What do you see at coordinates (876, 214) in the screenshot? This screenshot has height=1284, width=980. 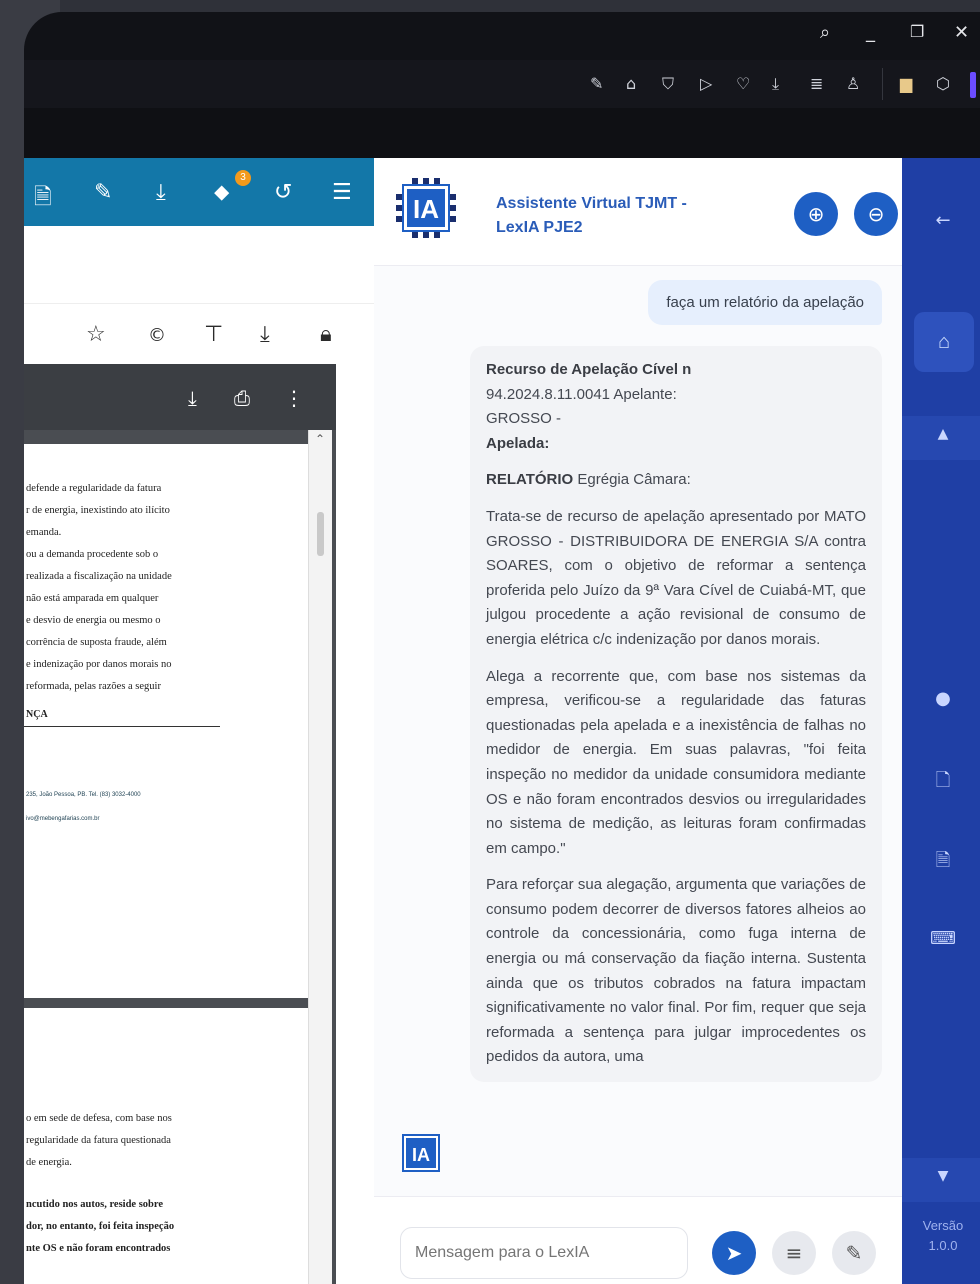 I see `zoom-out-button: ⊖` at bounding box center [876, 214].